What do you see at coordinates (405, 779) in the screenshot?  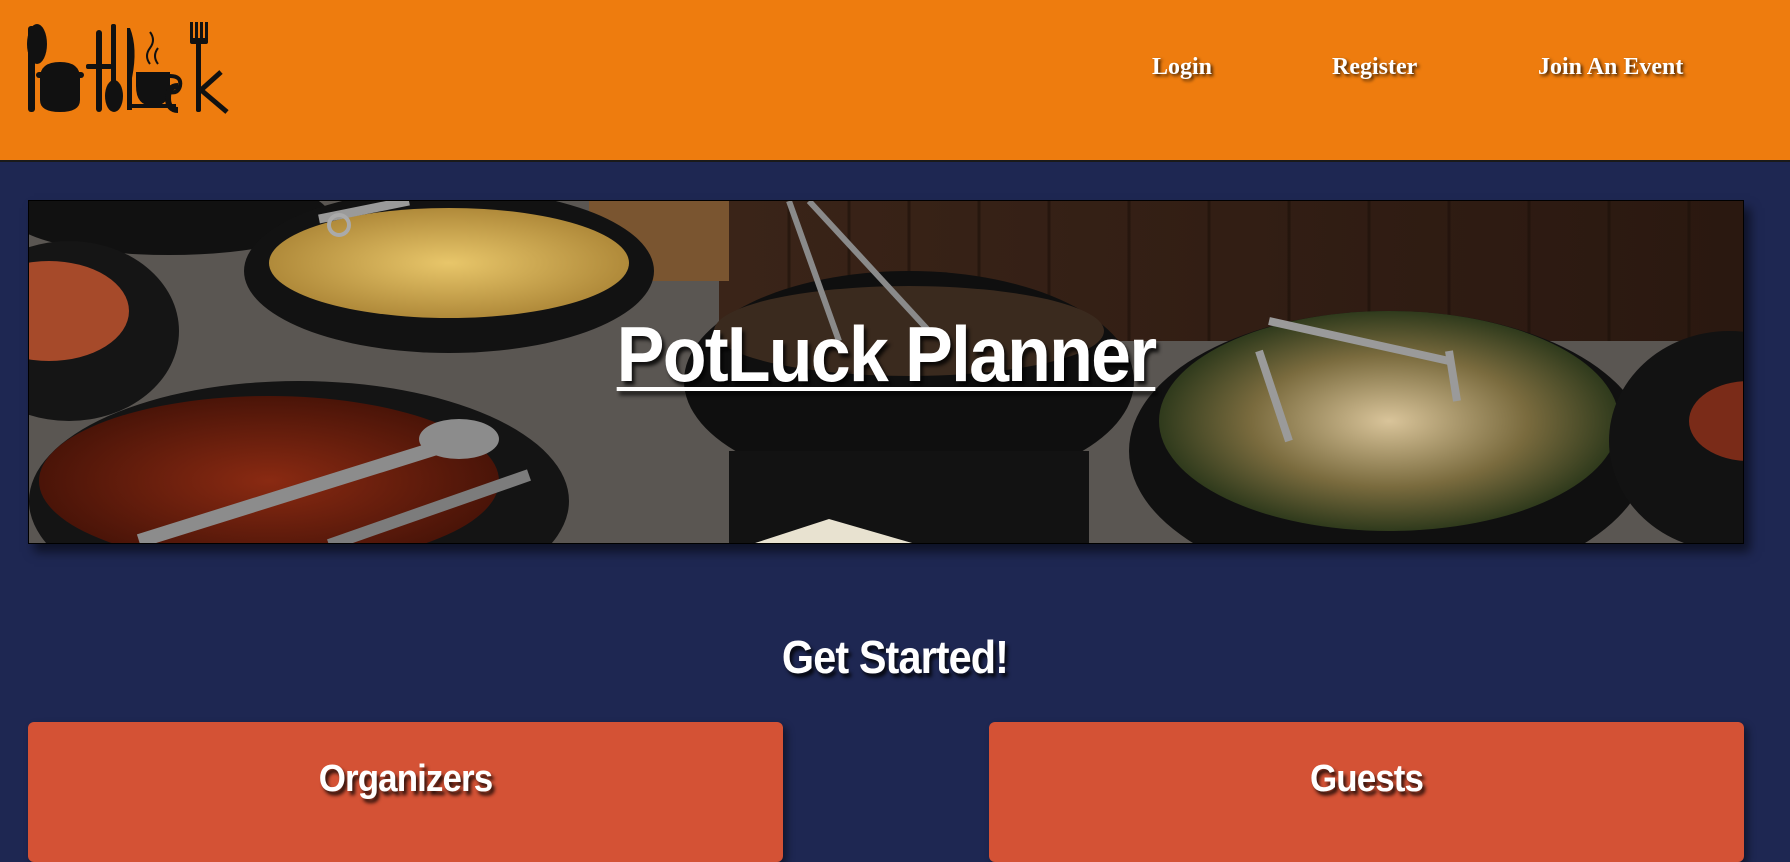 I see `organizers-card-title: Organizers` at bounding box center [405, 779].